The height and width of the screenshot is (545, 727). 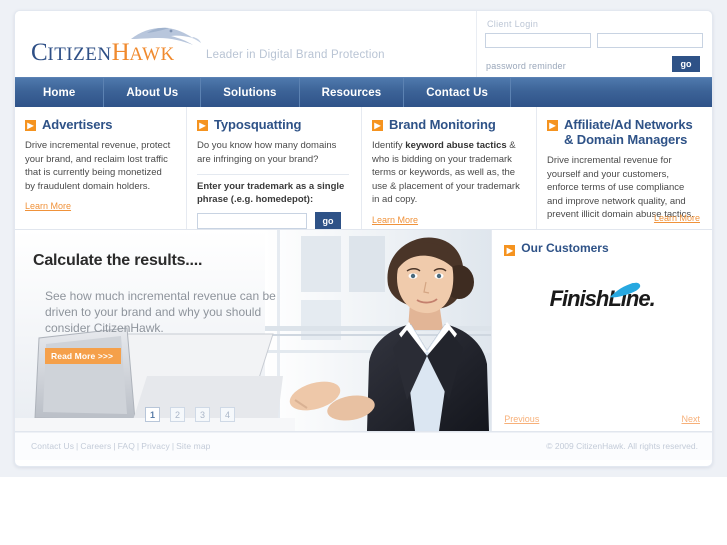 What do you see at coordinates (456, 145) in the screenshot?
I see `bm-body-bold: keyword abuse tactics` at bounding box center [456, 145].